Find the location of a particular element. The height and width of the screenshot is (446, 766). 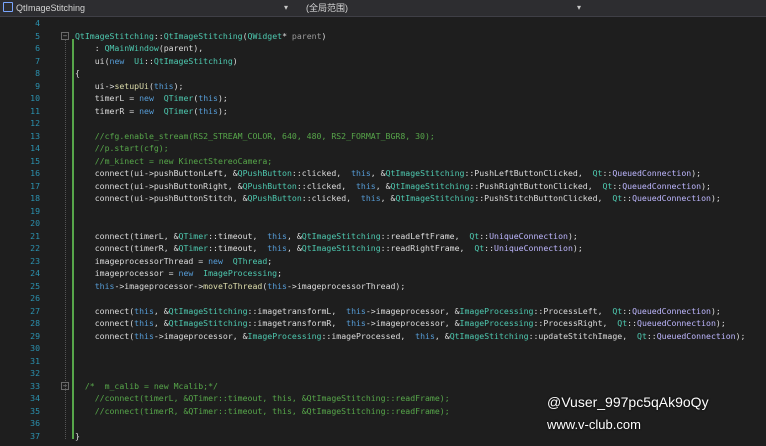

code-token: : is located at coordinates (90, 48).